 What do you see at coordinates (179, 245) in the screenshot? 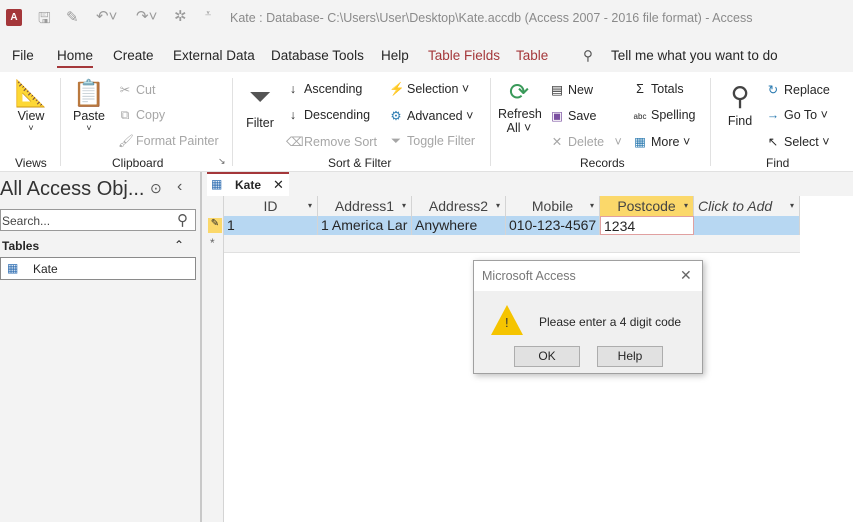
I see `chevron-up-icon: ⌃` at bounding box center [179, 245].